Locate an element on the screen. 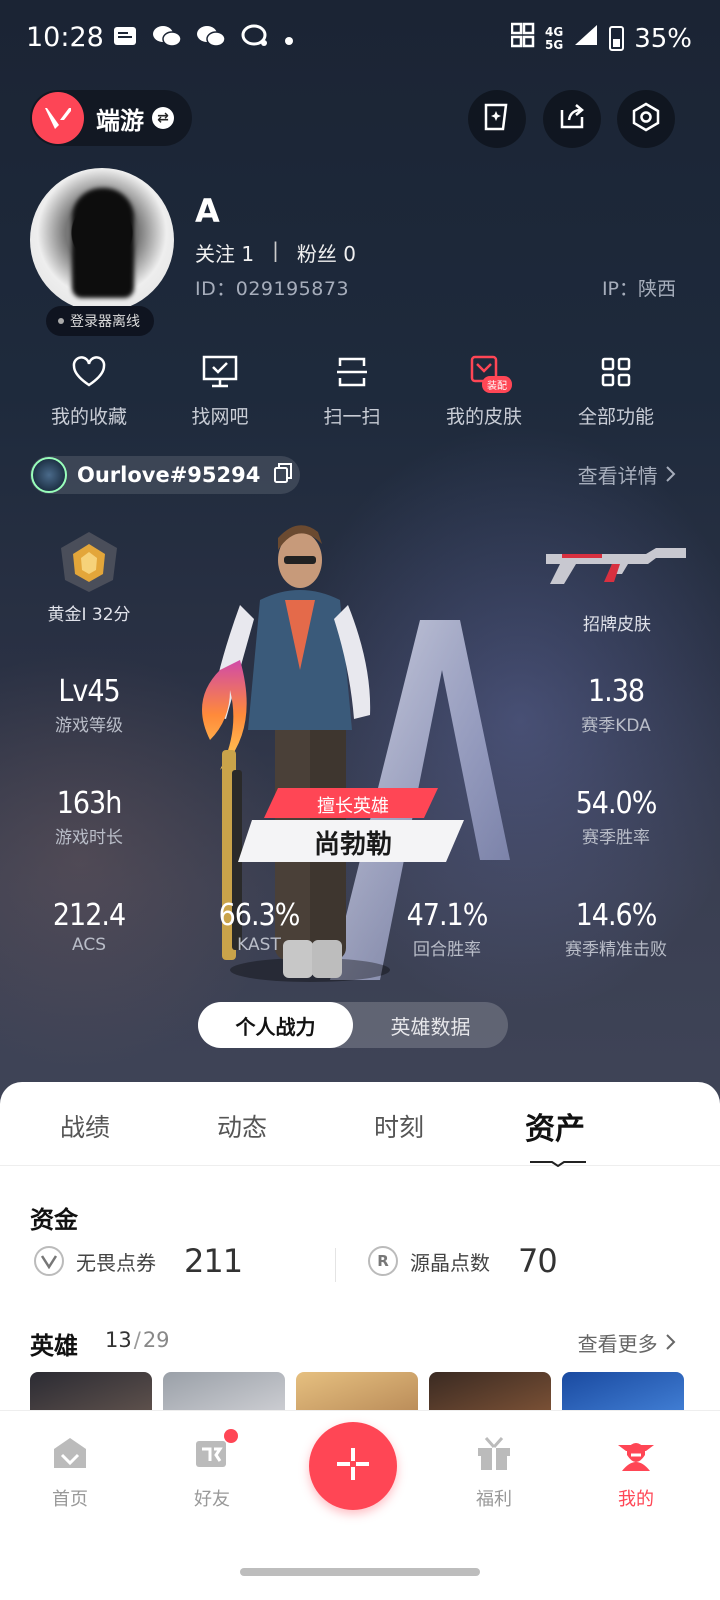 The width and height of the screenshot is (720, 1600). home-icon is located at coordinates (70, 1453).